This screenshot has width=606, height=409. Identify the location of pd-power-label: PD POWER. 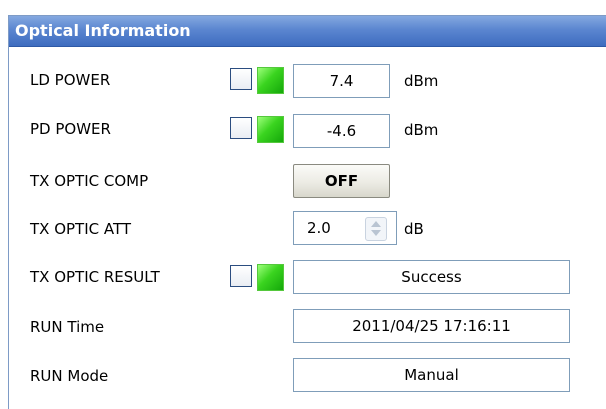
(70, 129).